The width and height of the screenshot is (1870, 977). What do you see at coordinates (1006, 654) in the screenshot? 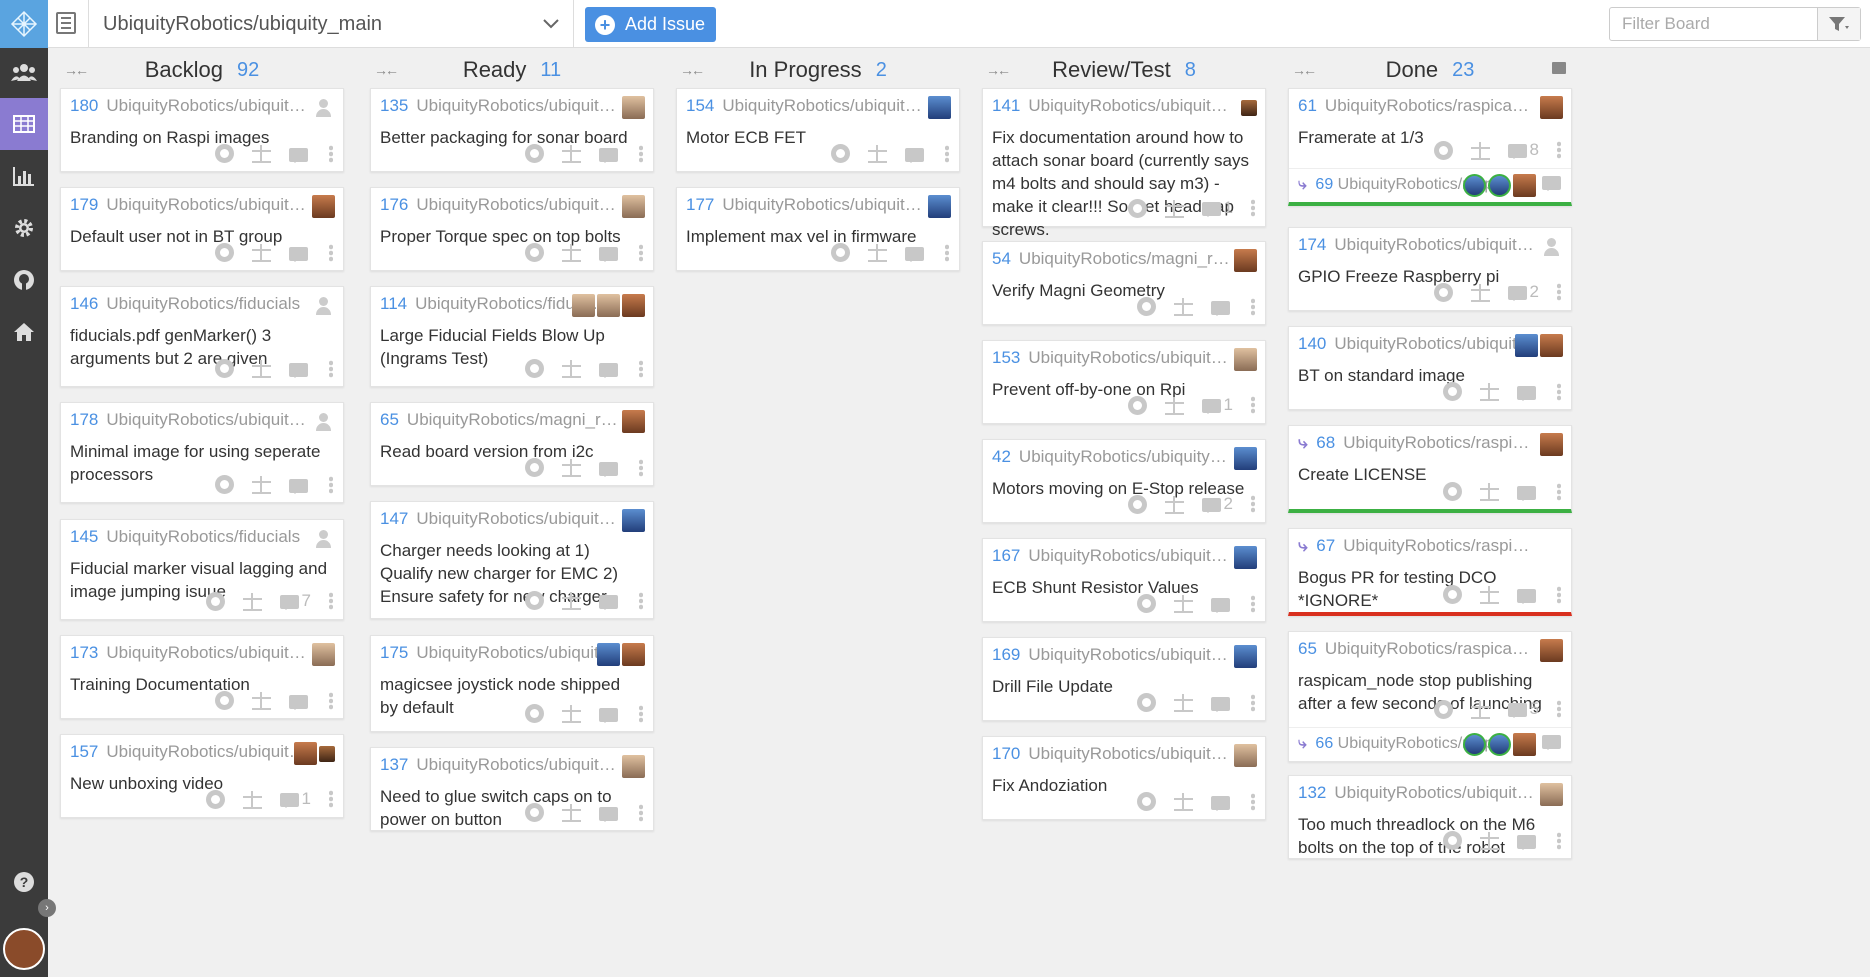
I see `issue-number: 169` at bounding box center [1006, 654].